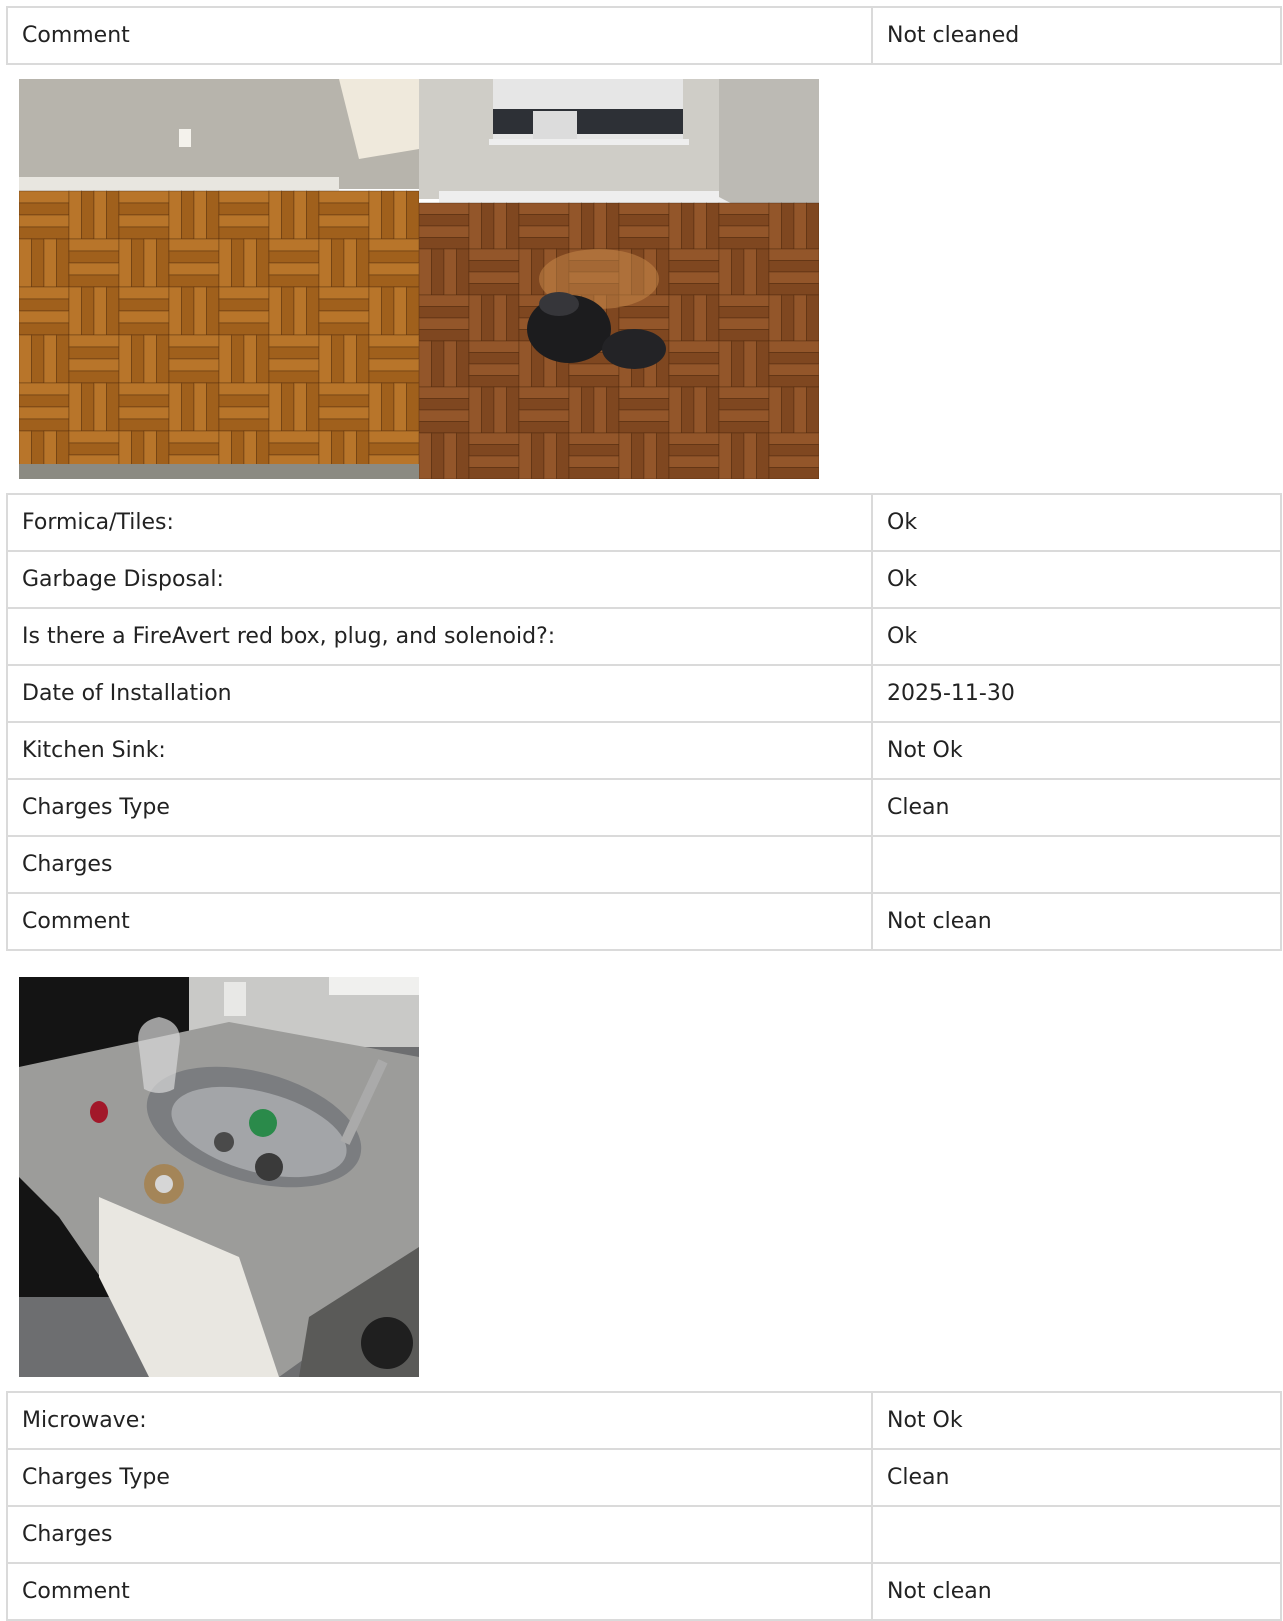 The width and height of the screenshot is (1283, 1621). I want to click on row-value: 2025-11-30, so click(1076, 693).